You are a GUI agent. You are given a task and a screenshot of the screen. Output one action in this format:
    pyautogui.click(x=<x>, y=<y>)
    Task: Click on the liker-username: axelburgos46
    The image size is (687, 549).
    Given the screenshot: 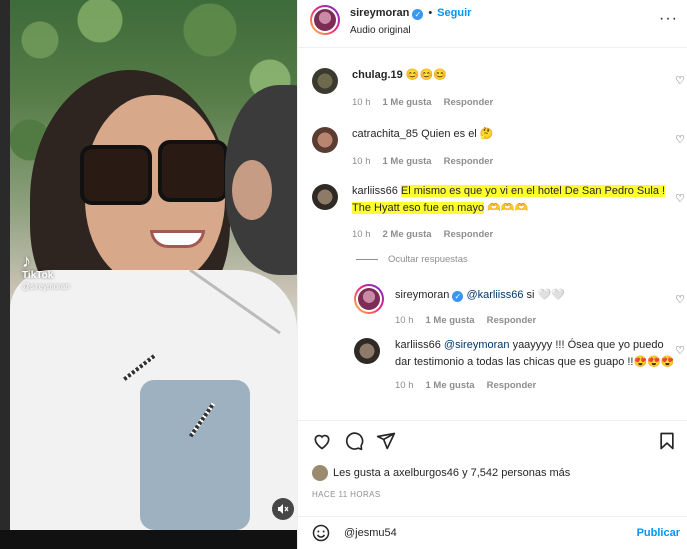 What is the action you would take?
    pyautogui.click(x=426, y=473)
    